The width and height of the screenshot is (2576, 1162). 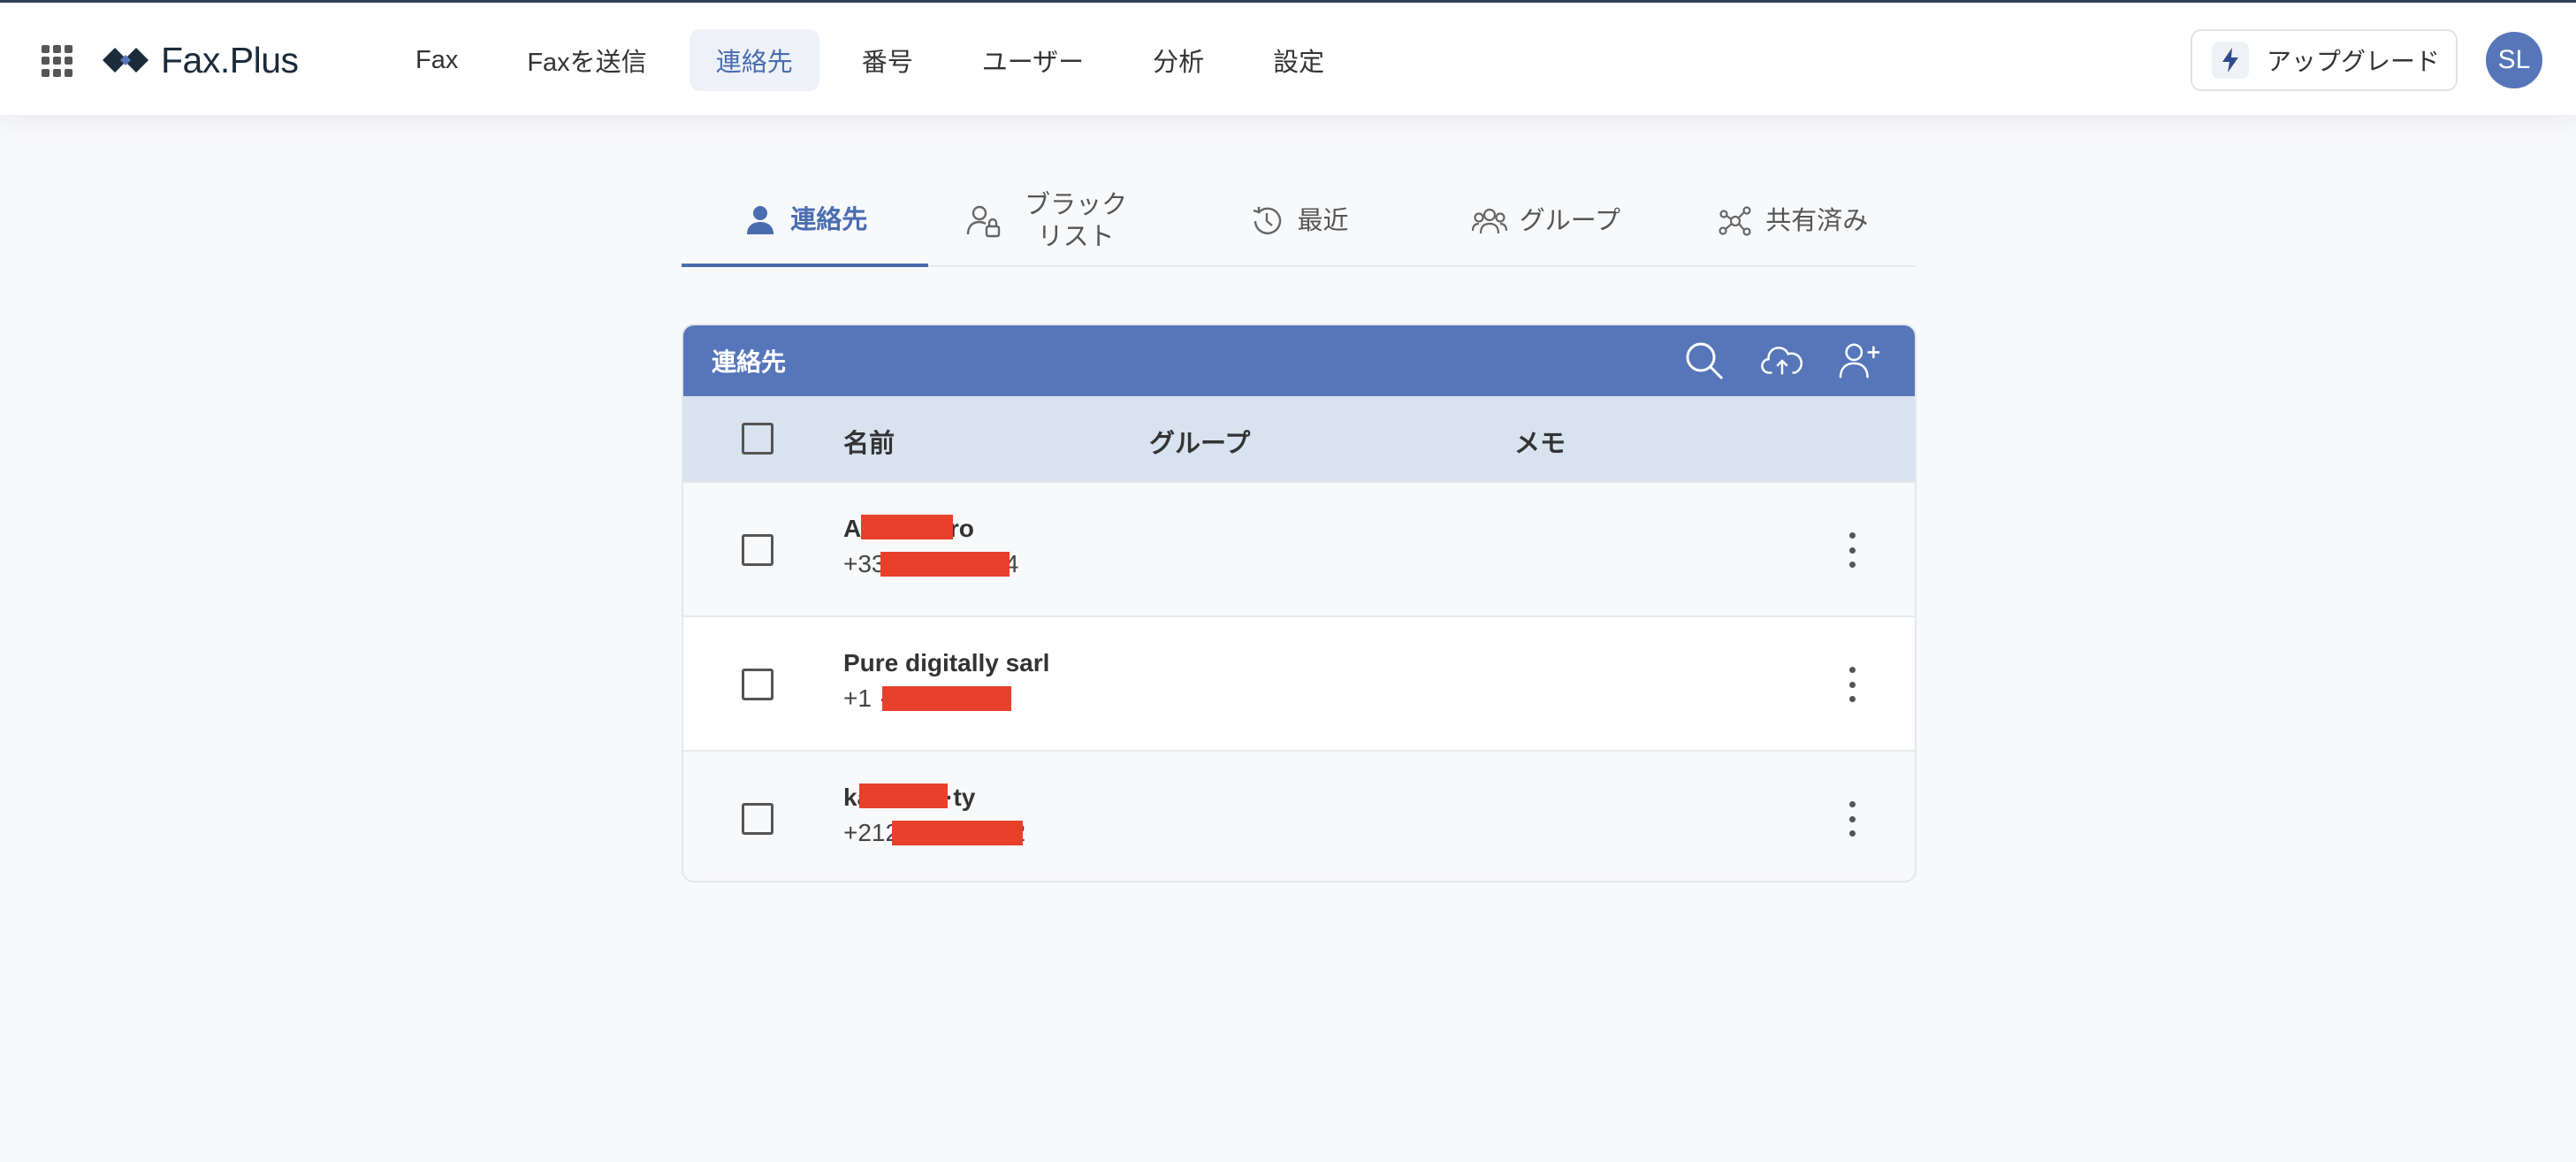 What do you see at coordinates (1076, 221) in the screenshot?
I see `tab-label: ブラックリスト` at bounding box center [1076, 221].